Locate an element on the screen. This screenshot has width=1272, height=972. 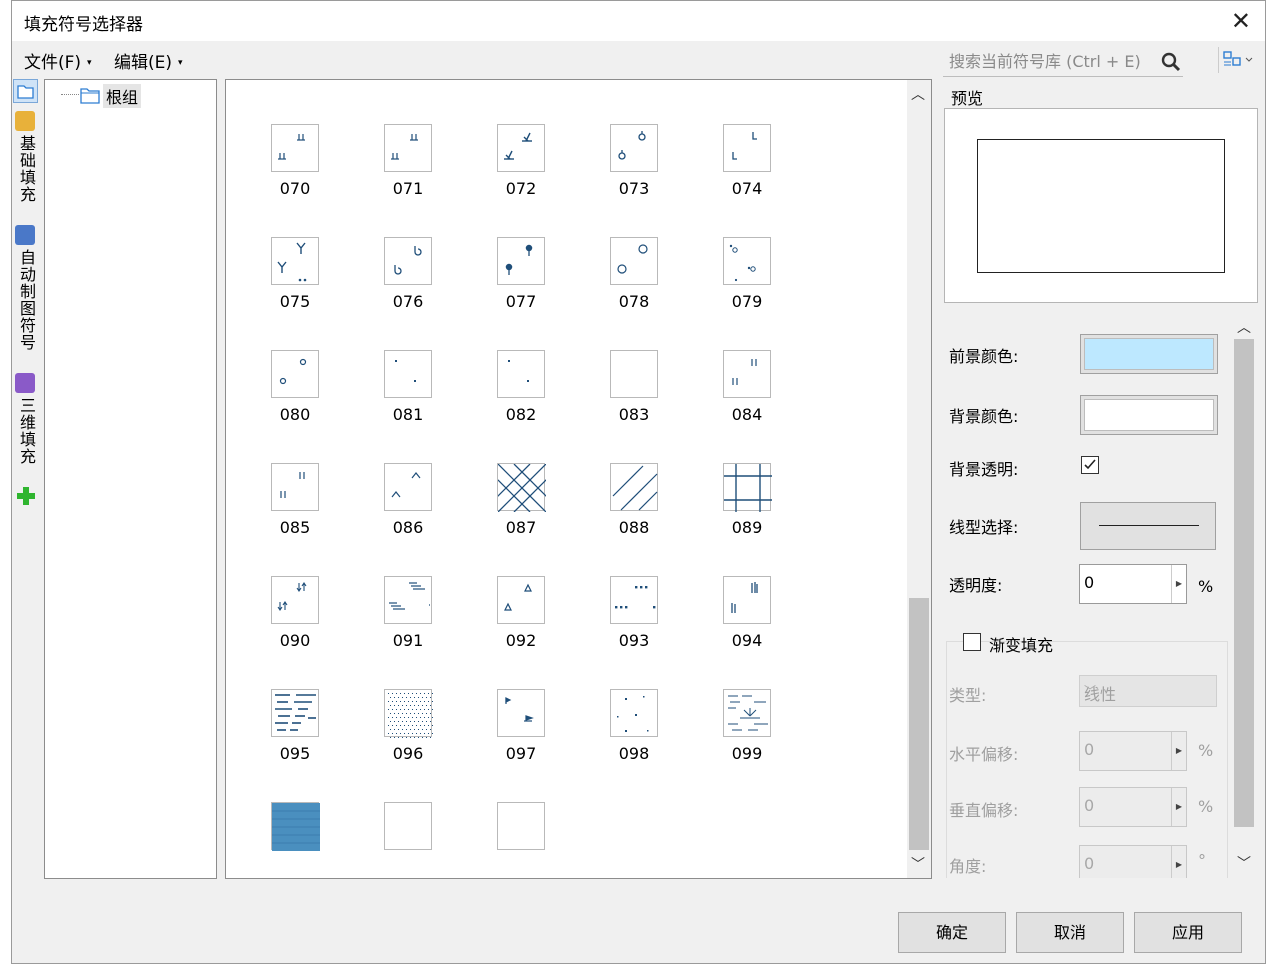
caret-icon is located at coordinates (408, 487).